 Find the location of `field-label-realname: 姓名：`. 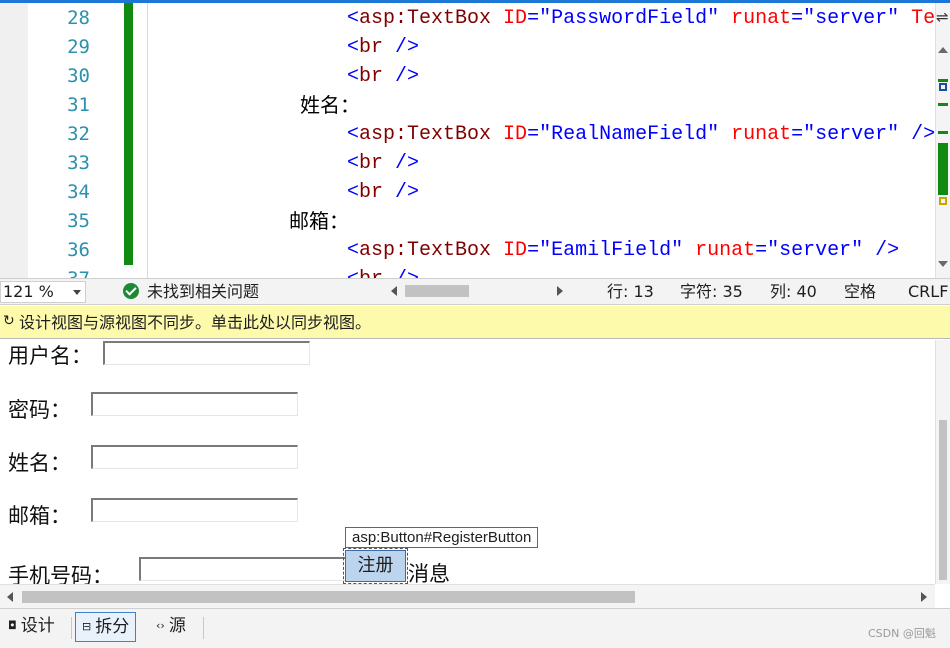

field-label-realname: 姓名： is located at coordinates (39, 463).